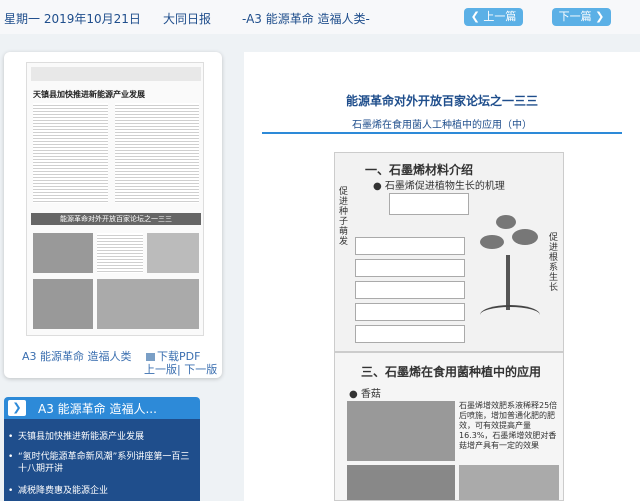 This screenshot has width=640, height=501. What do you see at coordinates (181, 369) in the screenshot?
I see `page-flip-links: 上一版| 下一版` at bounding box center [181, 369].